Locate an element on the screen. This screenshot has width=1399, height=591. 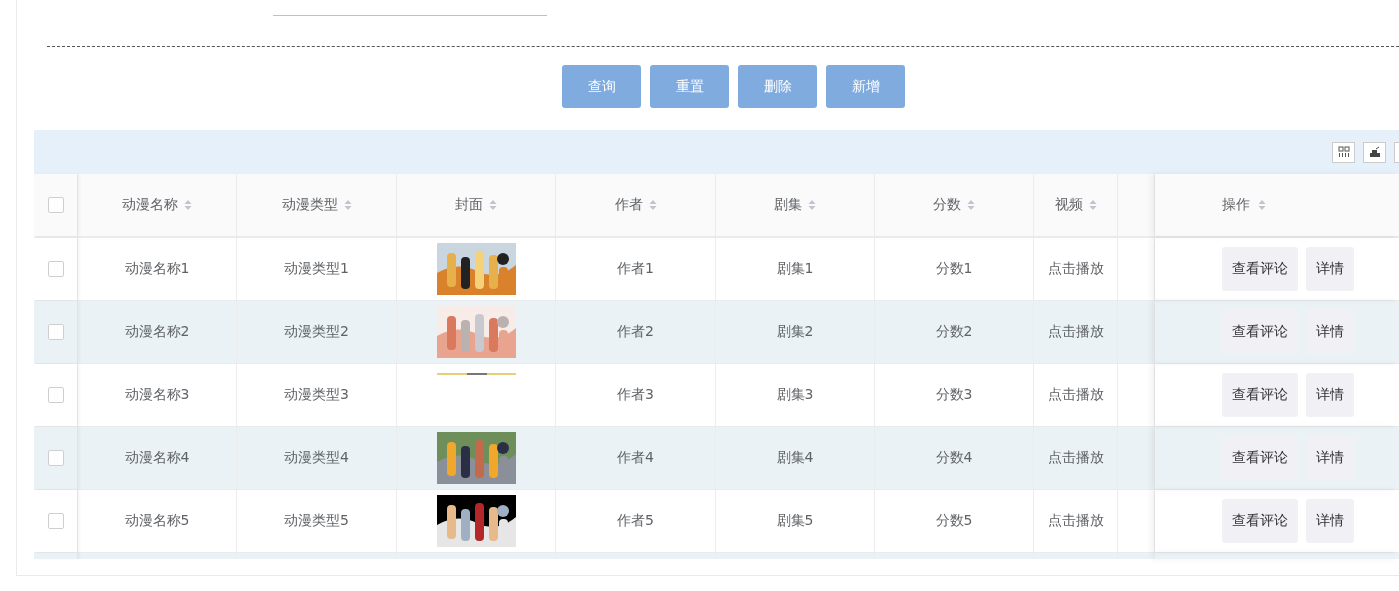
table-cell: 动漫名称4 is located at coordinates (157, 458).